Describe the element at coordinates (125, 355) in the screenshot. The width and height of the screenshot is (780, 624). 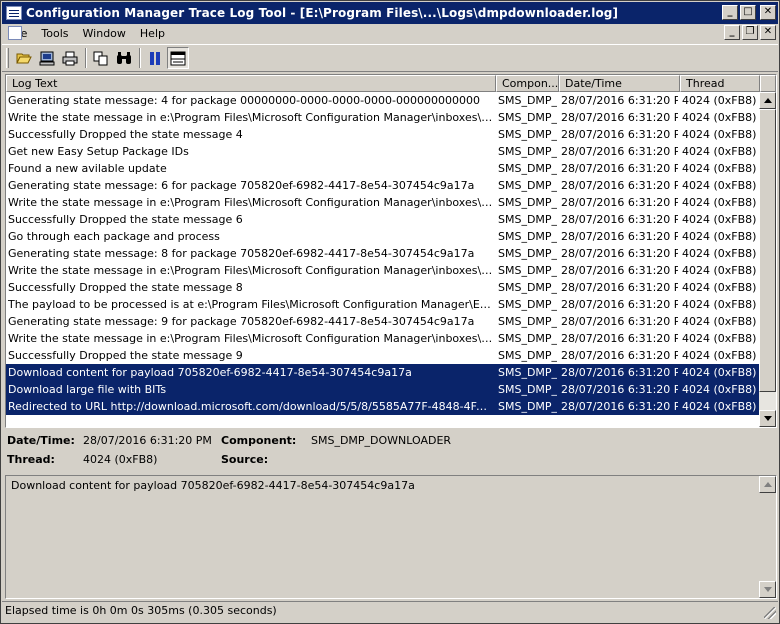
I see `log-text-cell: Successfully Dropped the state message 9` at that location.